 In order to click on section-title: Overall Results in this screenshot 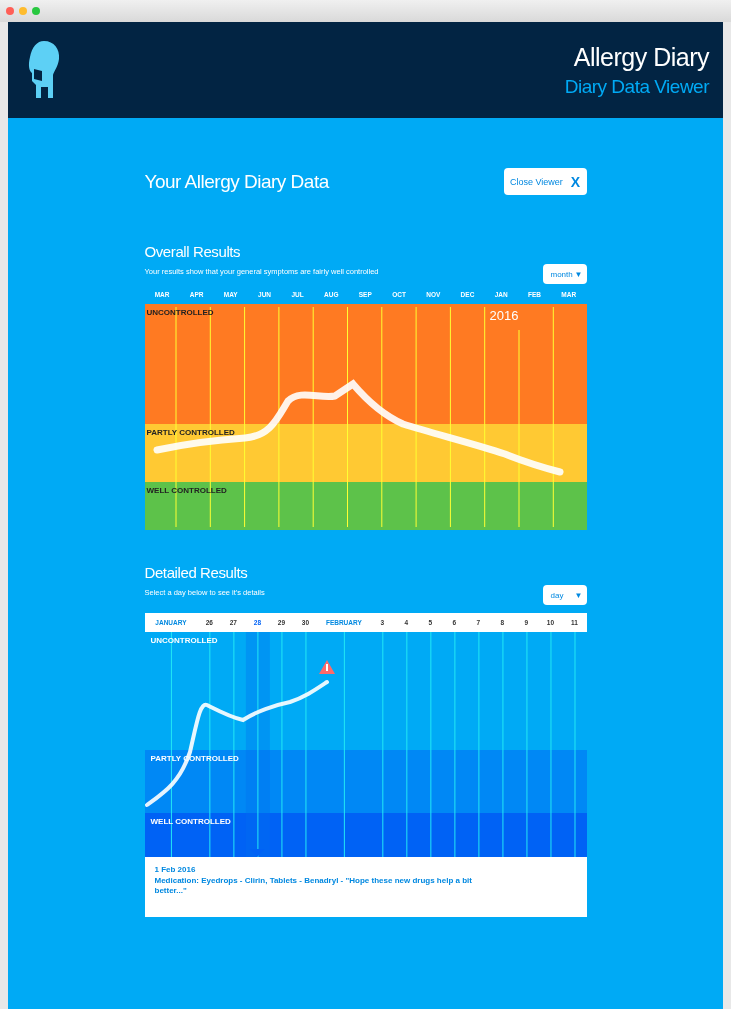, I will do `click(193, 251)`.